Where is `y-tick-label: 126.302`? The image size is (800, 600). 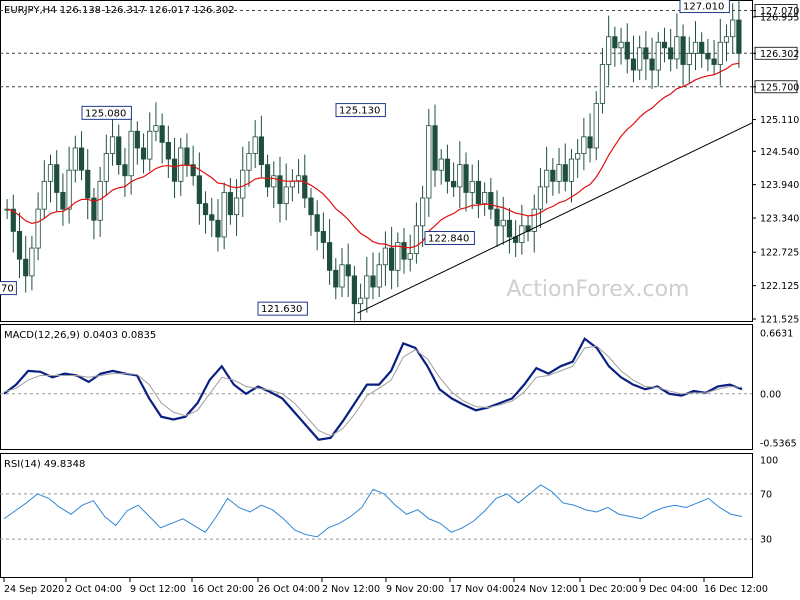
y-tick-label: 126.302 is located at coordinates (779, 54).